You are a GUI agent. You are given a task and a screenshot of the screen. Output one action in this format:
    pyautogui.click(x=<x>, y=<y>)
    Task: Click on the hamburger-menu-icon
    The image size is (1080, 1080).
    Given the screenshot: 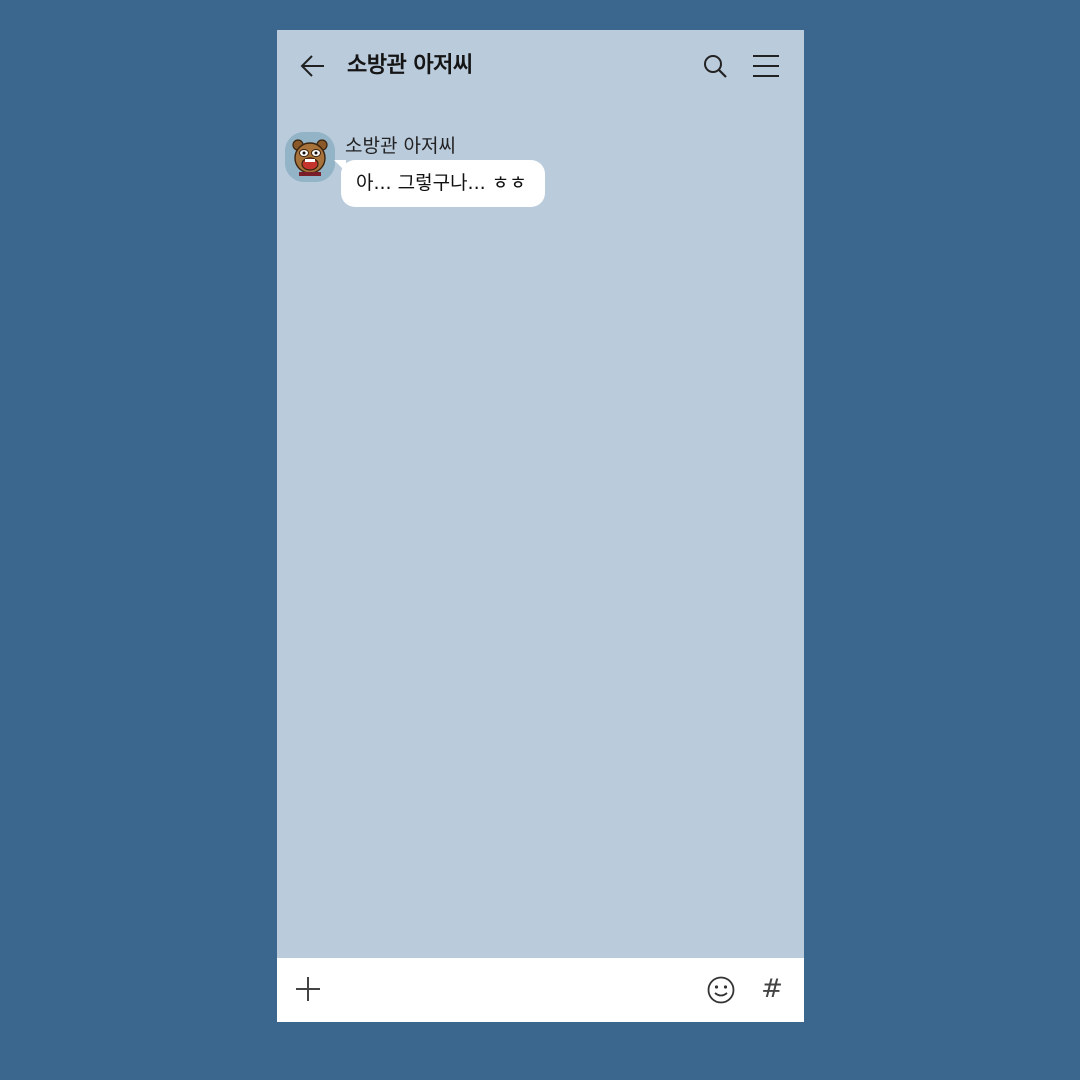 What is the action you would take?
    pyautogui.click(x=766, y=66)
    